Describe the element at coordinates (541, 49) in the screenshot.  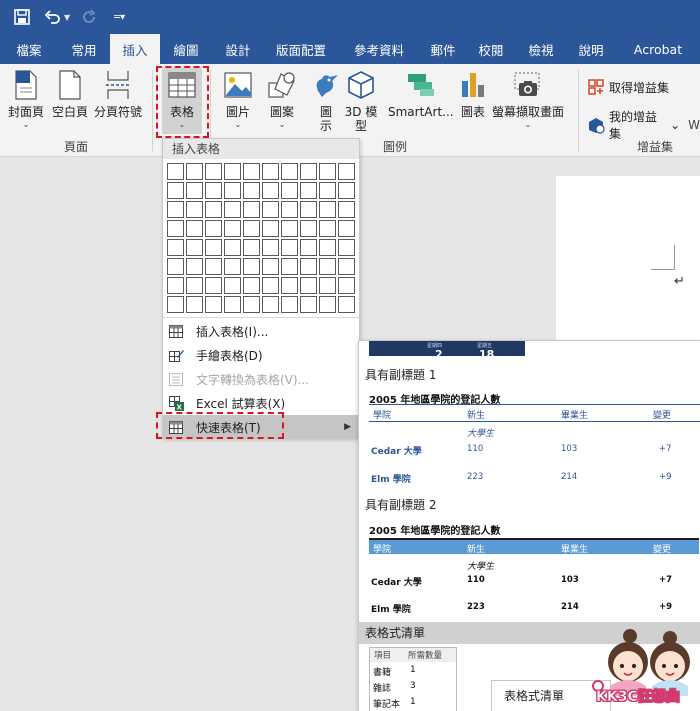
I see `tab-view: 檢視` at that location.